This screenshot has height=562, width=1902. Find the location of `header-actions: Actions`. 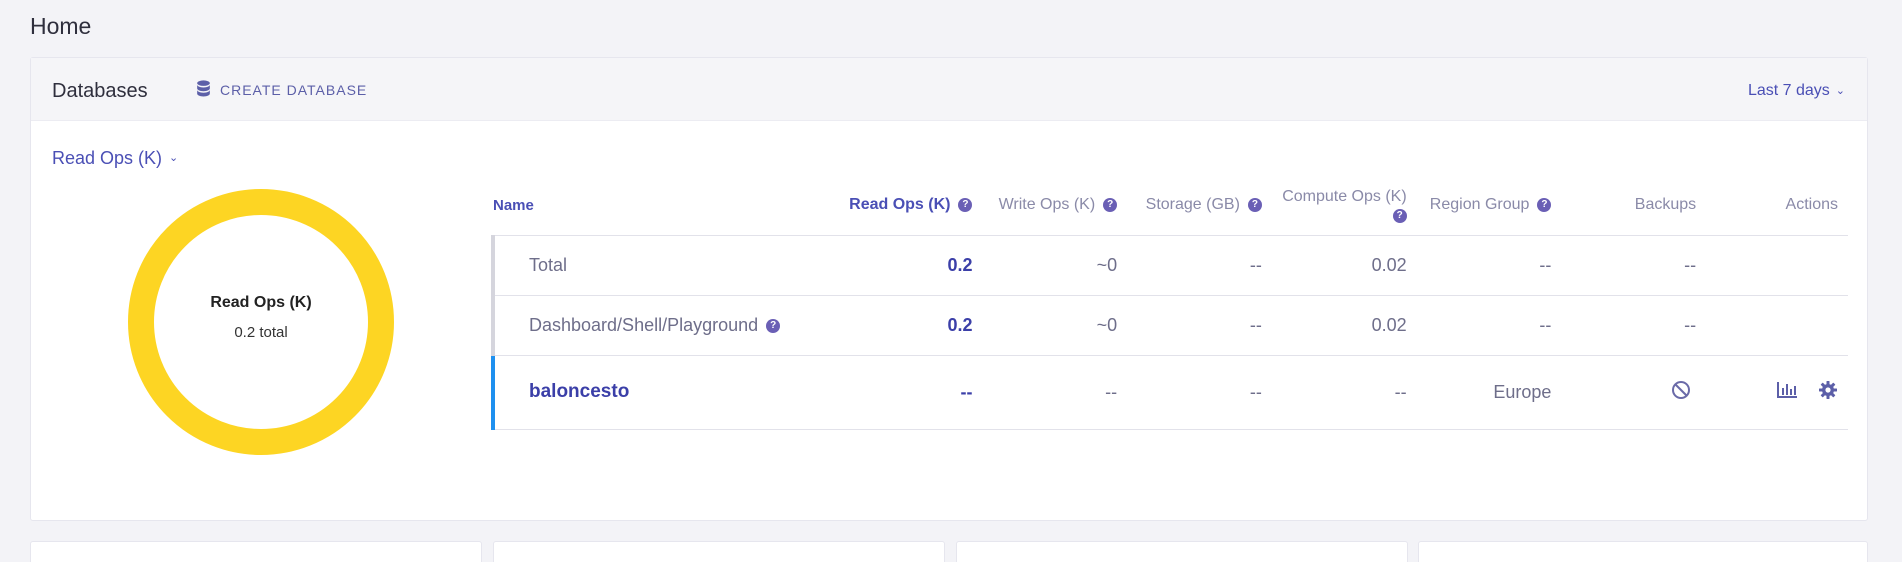

header-actions: Actions is located at coordinates (1772, 206).